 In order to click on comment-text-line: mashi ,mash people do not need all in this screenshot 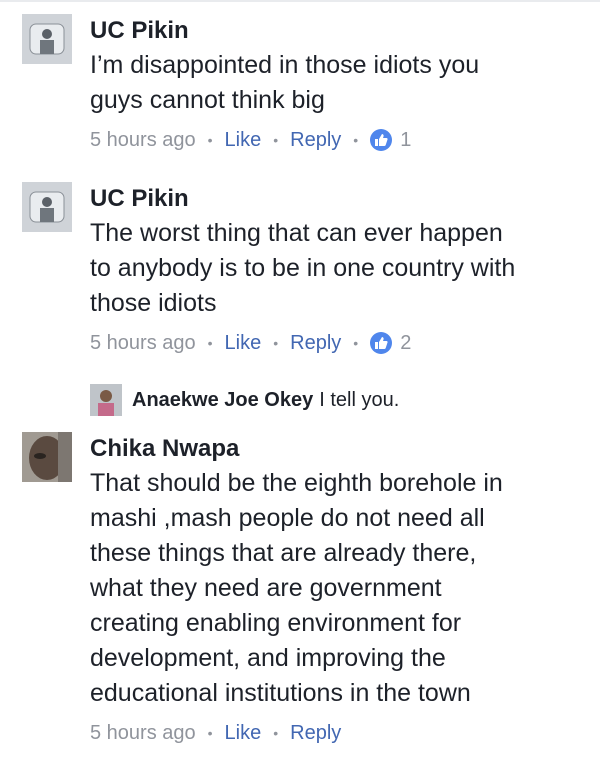, I will do `click(287, 518)`.